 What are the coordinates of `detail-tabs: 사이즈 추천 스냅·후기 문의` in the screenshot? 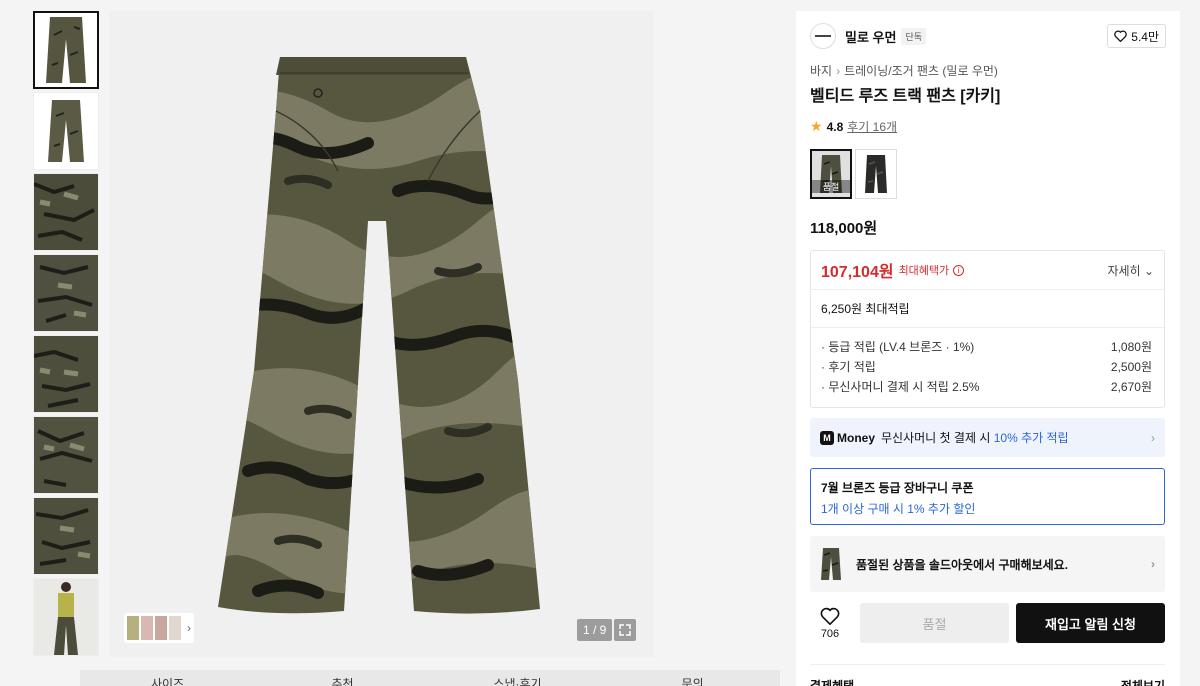 It's located at (430, 678).